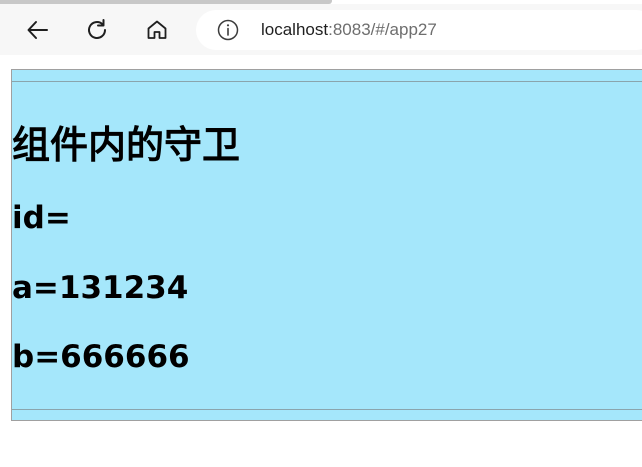 The image size is (642, 467). Describe the element at coordinates (228, 30) in the screenshot. I see `info-icon` at that location.